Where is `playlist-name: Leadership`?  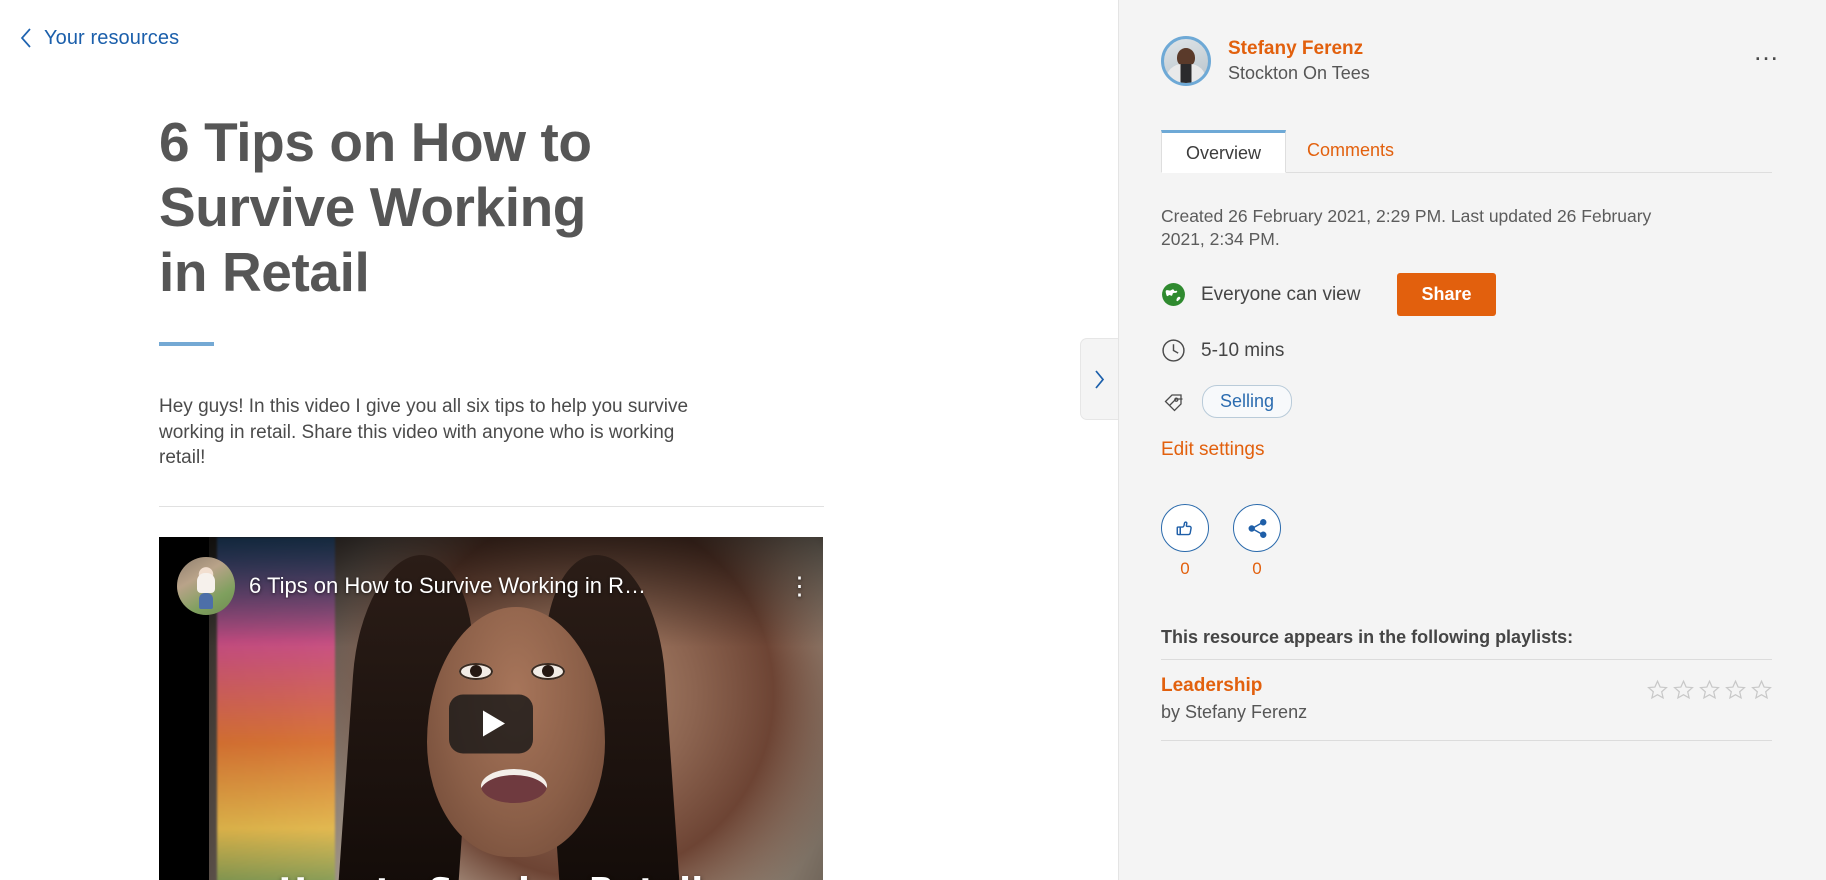
playlist-name: Leadership is located at coordinates (1234, 686).